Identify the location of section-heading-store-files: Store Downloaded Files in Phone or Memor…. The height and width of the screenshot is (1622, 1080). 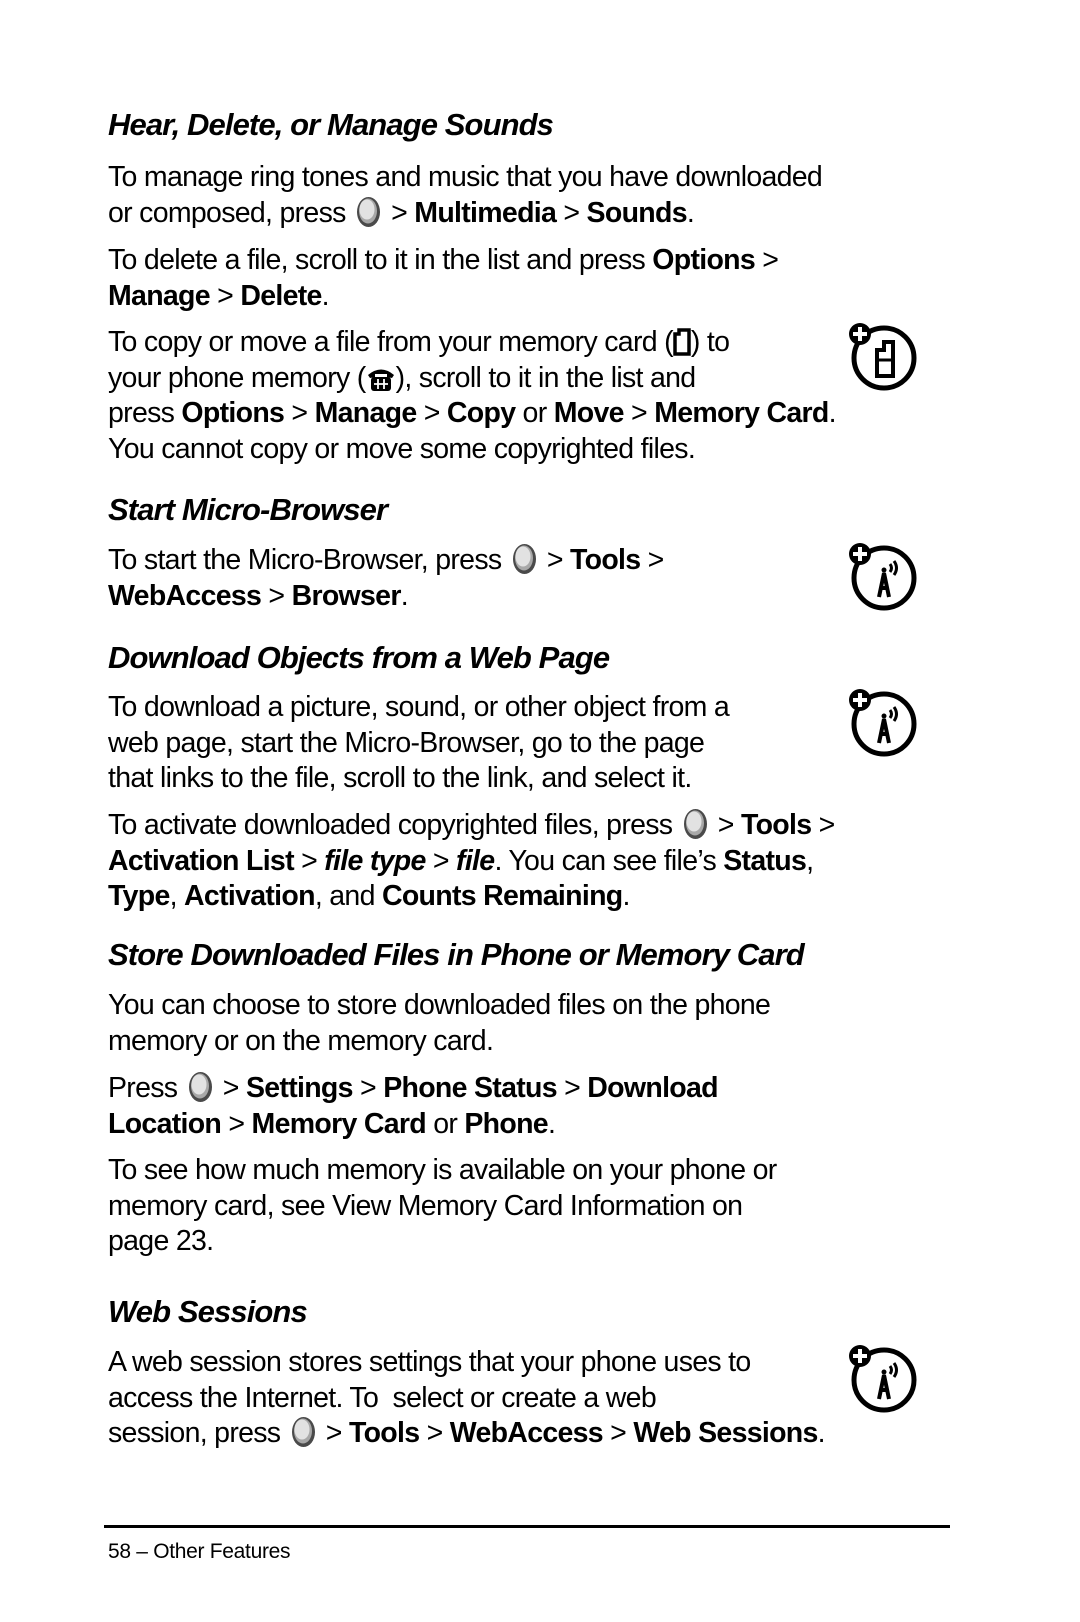
(456, 954).